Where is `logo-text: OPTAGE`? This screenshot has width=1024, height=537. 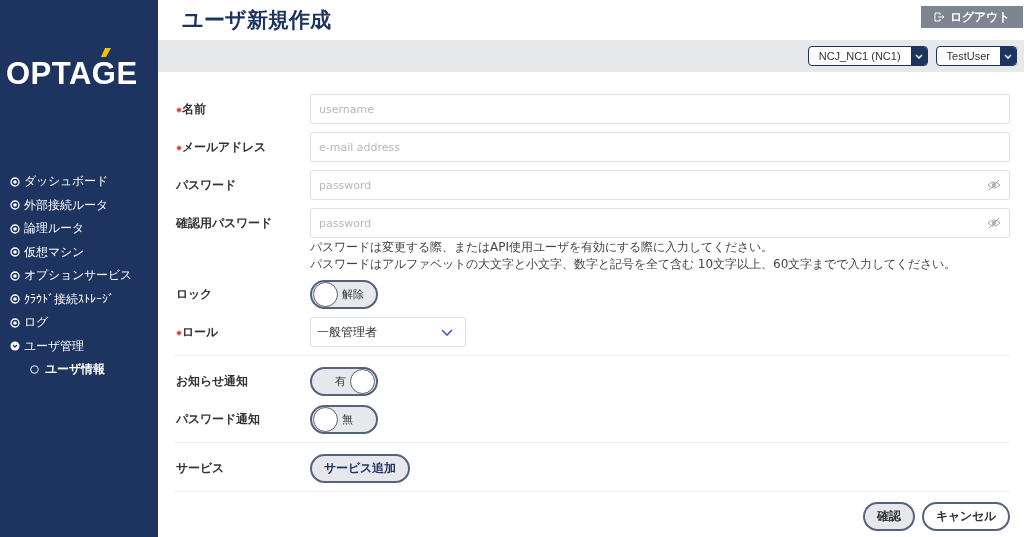 logo-text: OPTAGE is located at coordinates (72, 74).